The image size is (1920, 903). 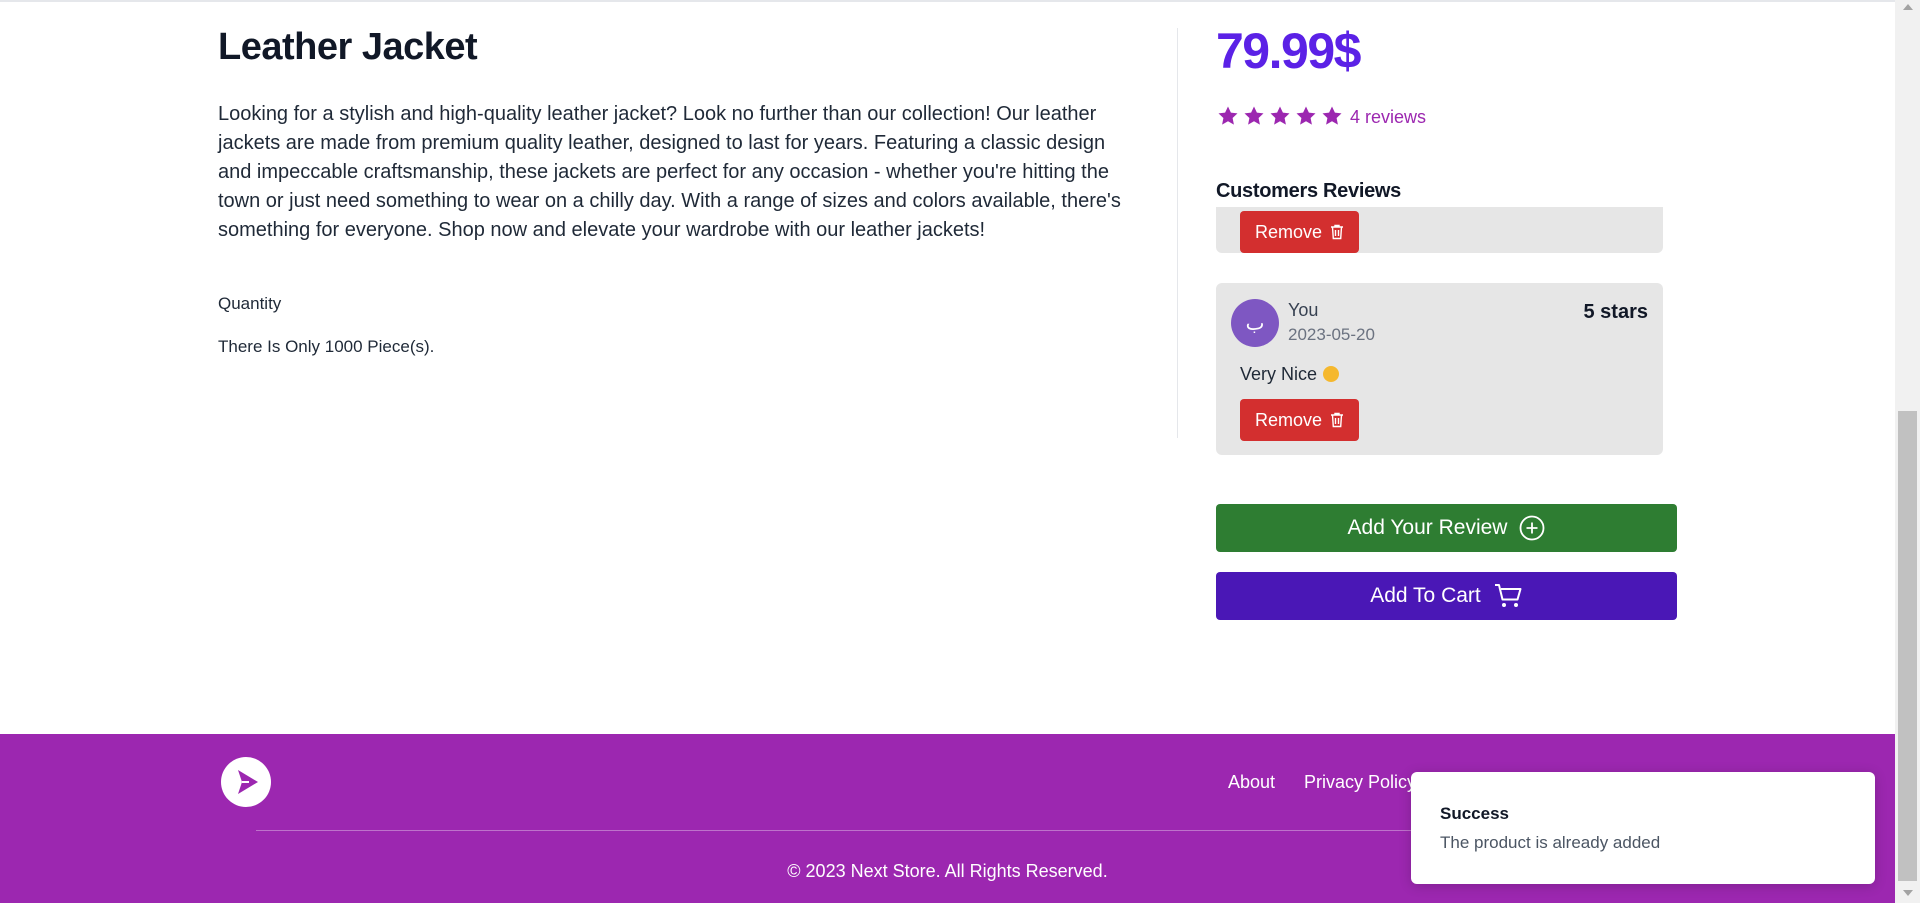 I want to click on stock-text: There Is Only 1000 Piece(s)., so click(x=326, y=346).